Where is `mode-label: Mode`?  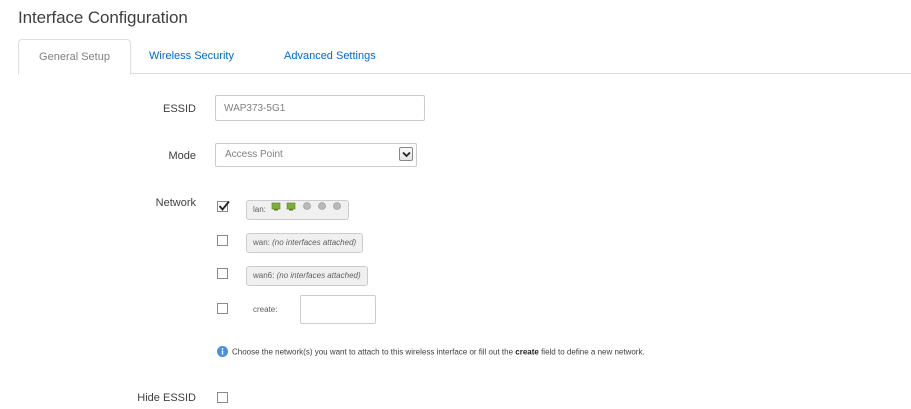
mode-label: Mode is located at coordinates (182, 156).